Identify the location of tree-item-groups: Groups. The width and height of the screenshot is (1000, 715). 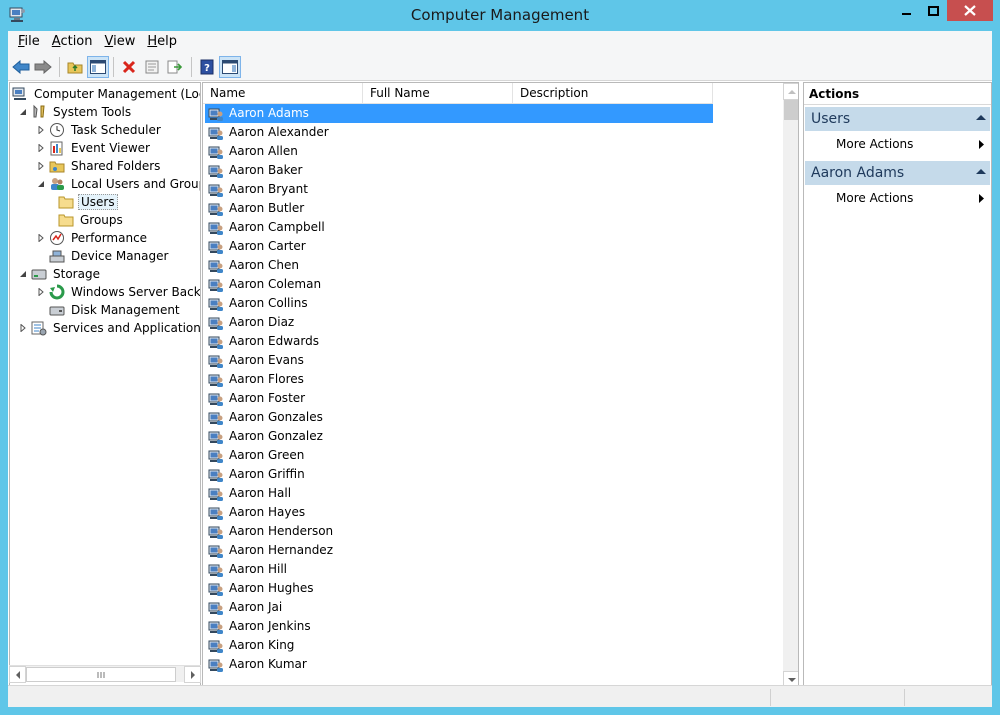
(91, 220).